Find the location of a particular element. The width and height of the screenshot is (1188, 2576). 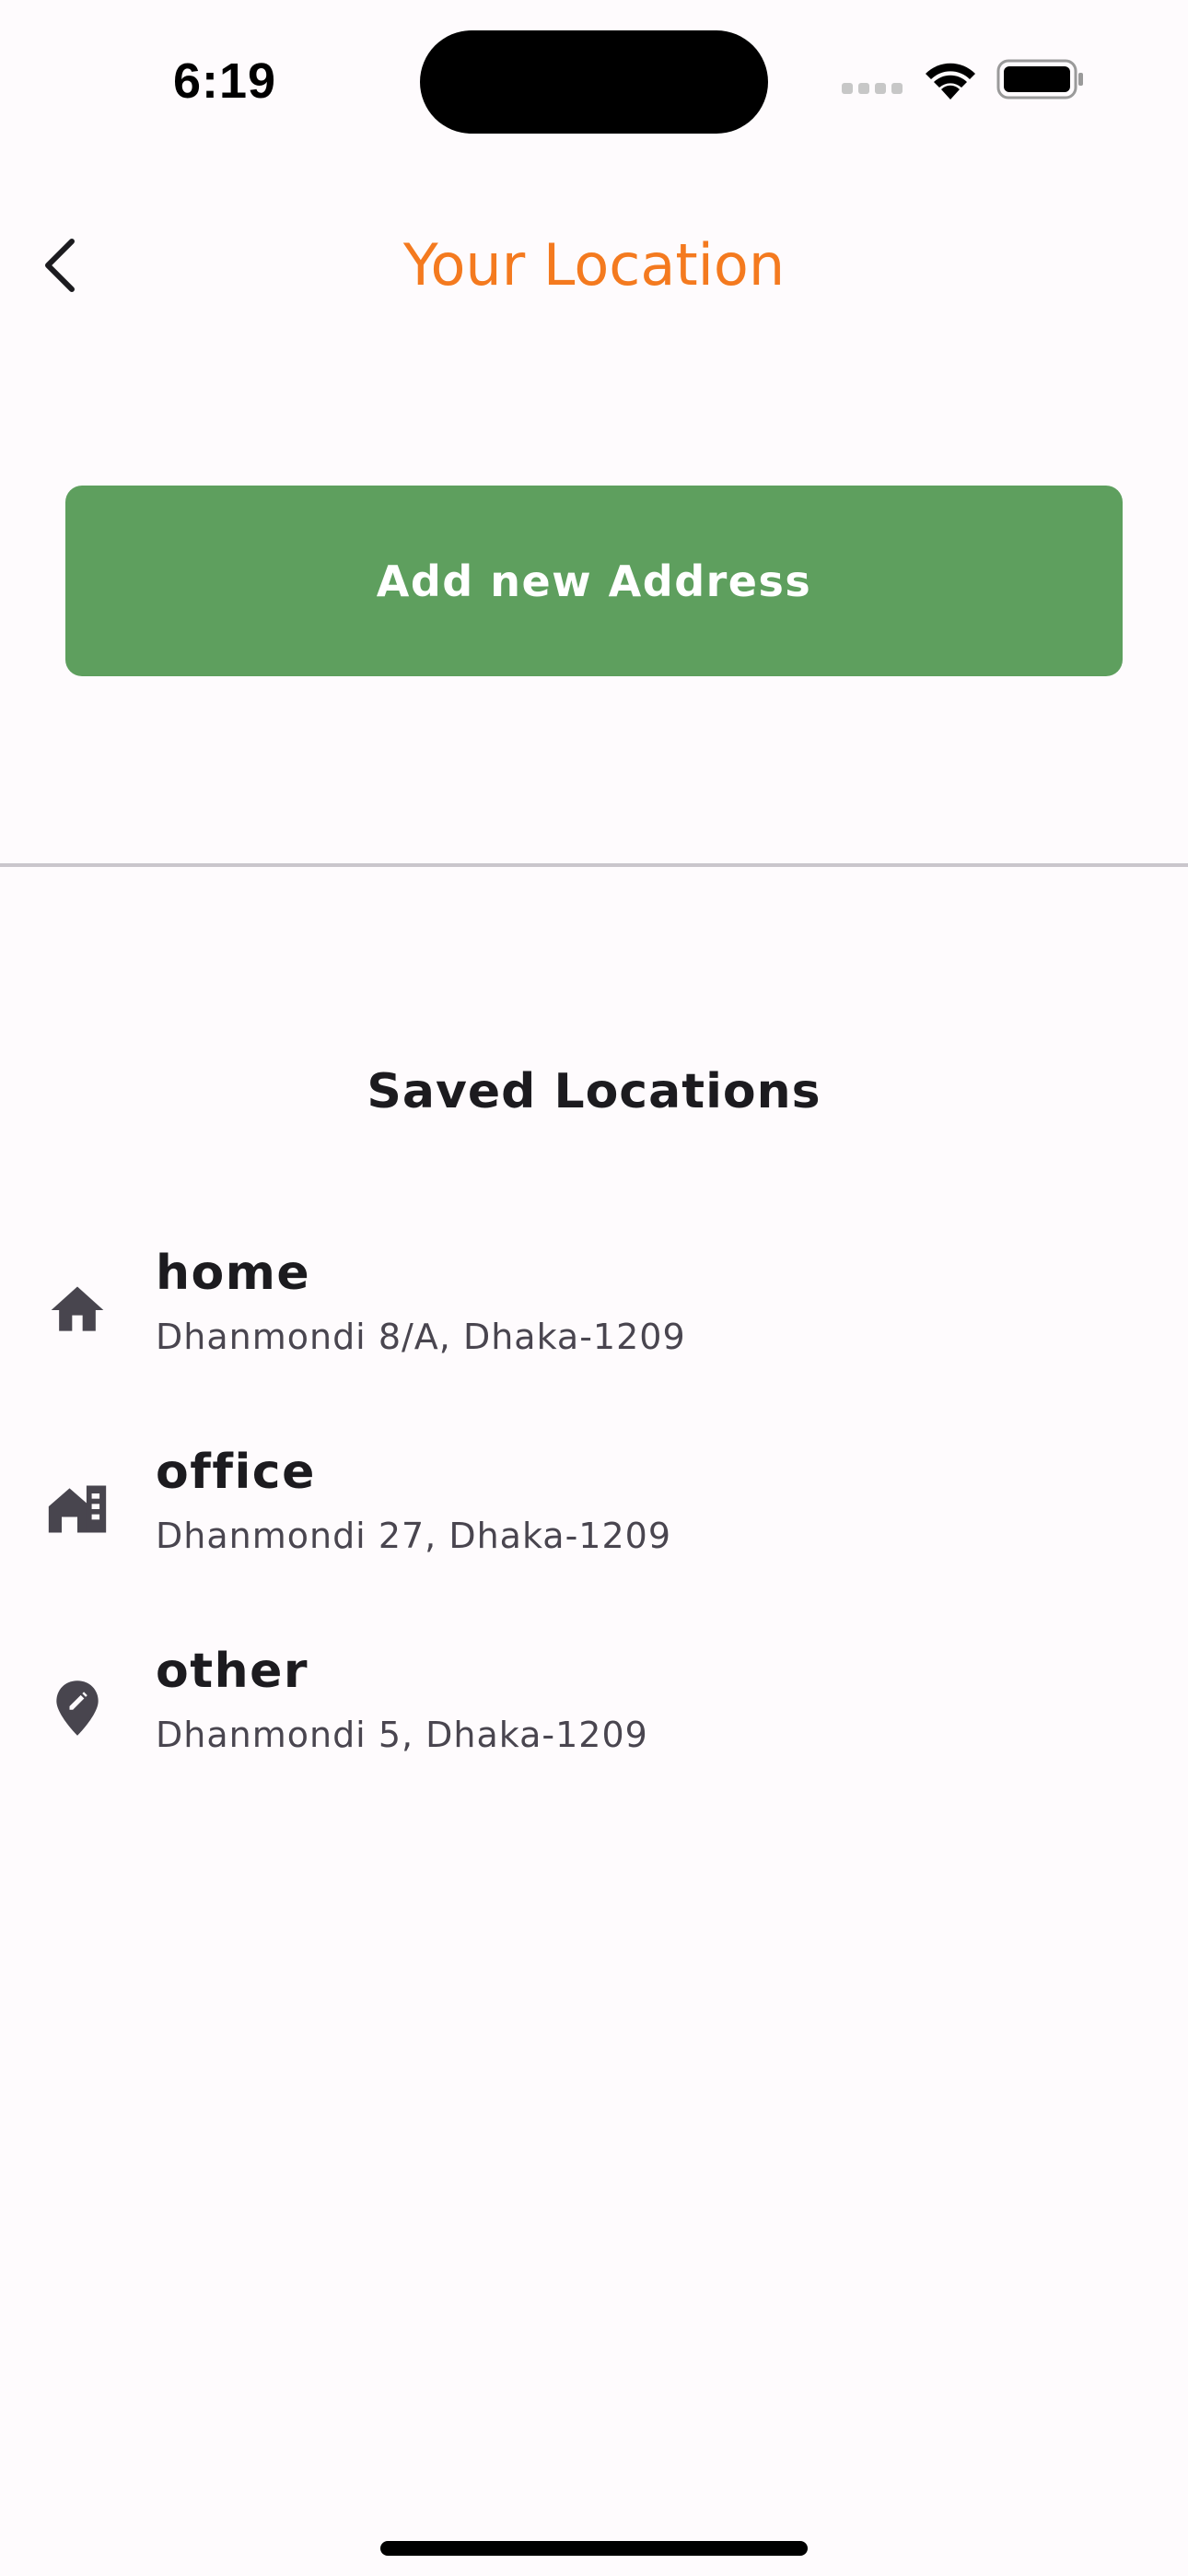

page-title: Your Location is located at coordinates (594, 265).